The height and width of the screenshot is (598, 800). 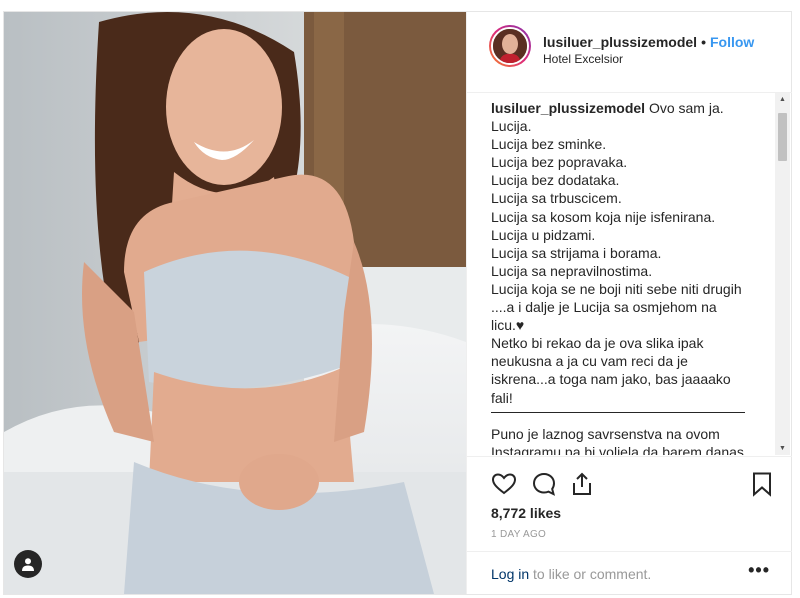 What do you see at coordinates (526, 513) in the screenshot?
I see `likes-count: 8,772 likes` at bounding box center [526, 513].